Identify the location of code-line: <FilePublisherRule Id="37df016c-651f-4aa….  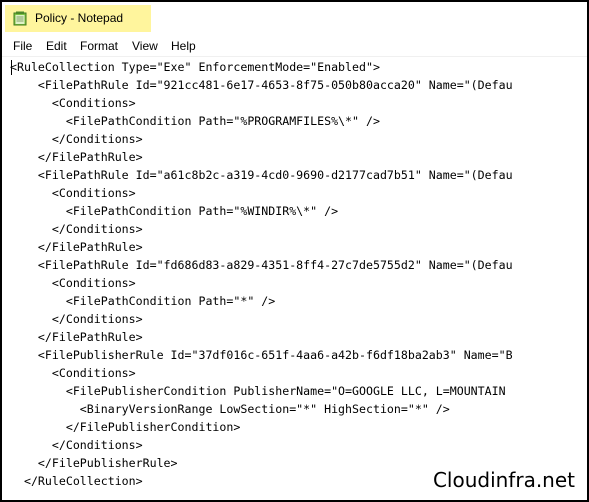
(261, 355).